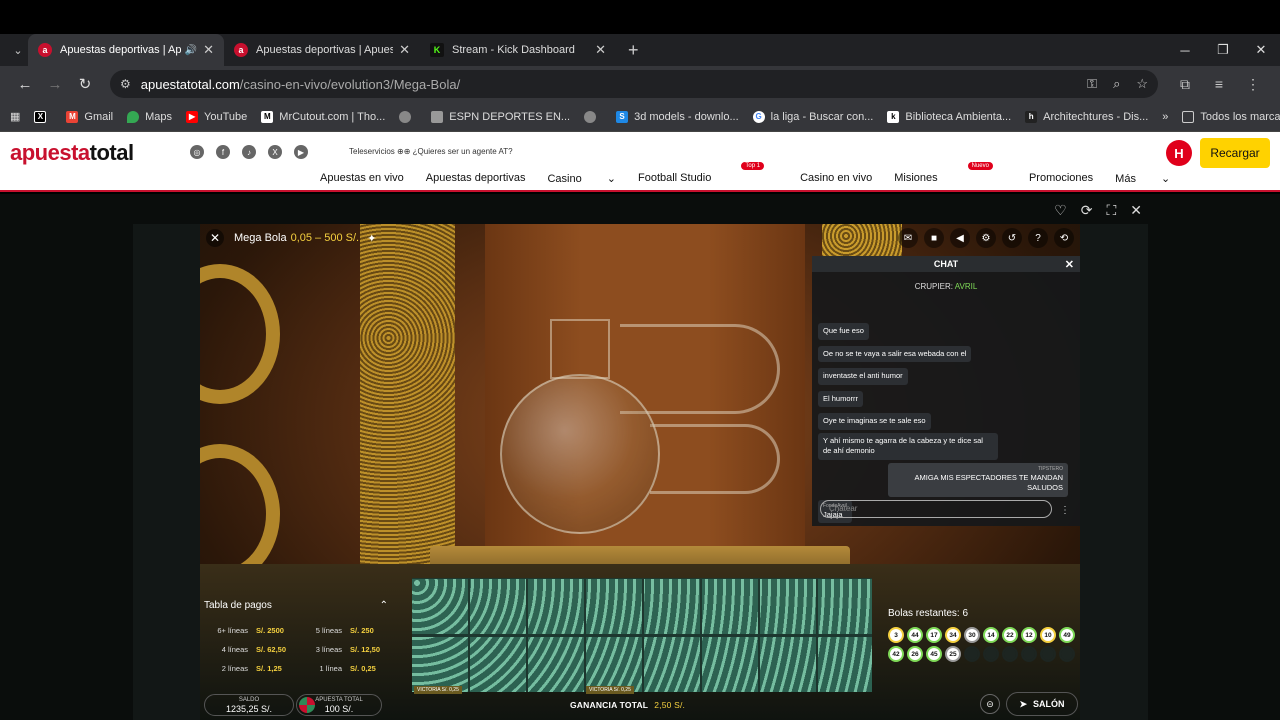 The height and width of the screenshot is (720, 1280). Describe the element at coordinates (45, 50) in the screenshot. I see `apuestatotal-favicon-icon: a` at that location.